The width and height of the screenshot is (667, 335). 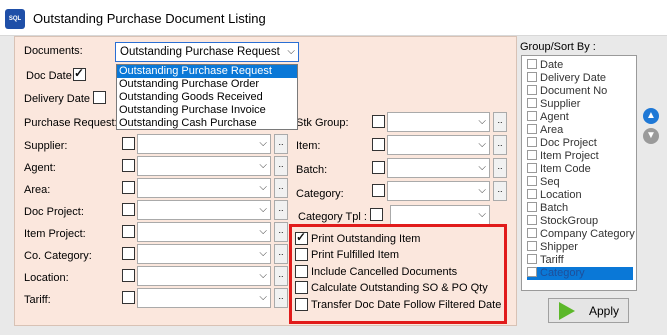 I want to click on stk-group-checkbox, so click(x=378, y=121).